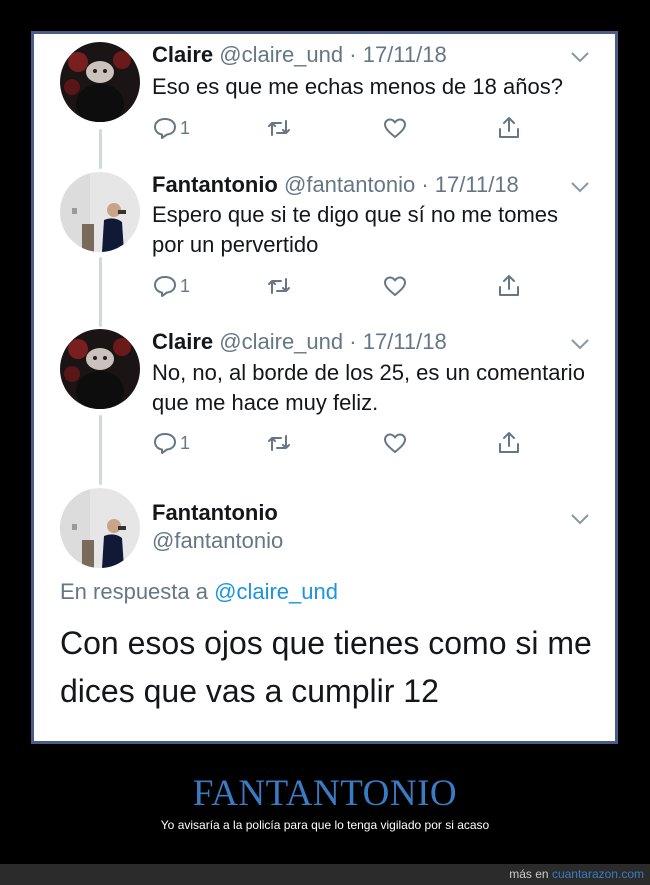 The image size is (650, 885). I want to click on reply-prefix: En respuesta a, so click(134, 591).